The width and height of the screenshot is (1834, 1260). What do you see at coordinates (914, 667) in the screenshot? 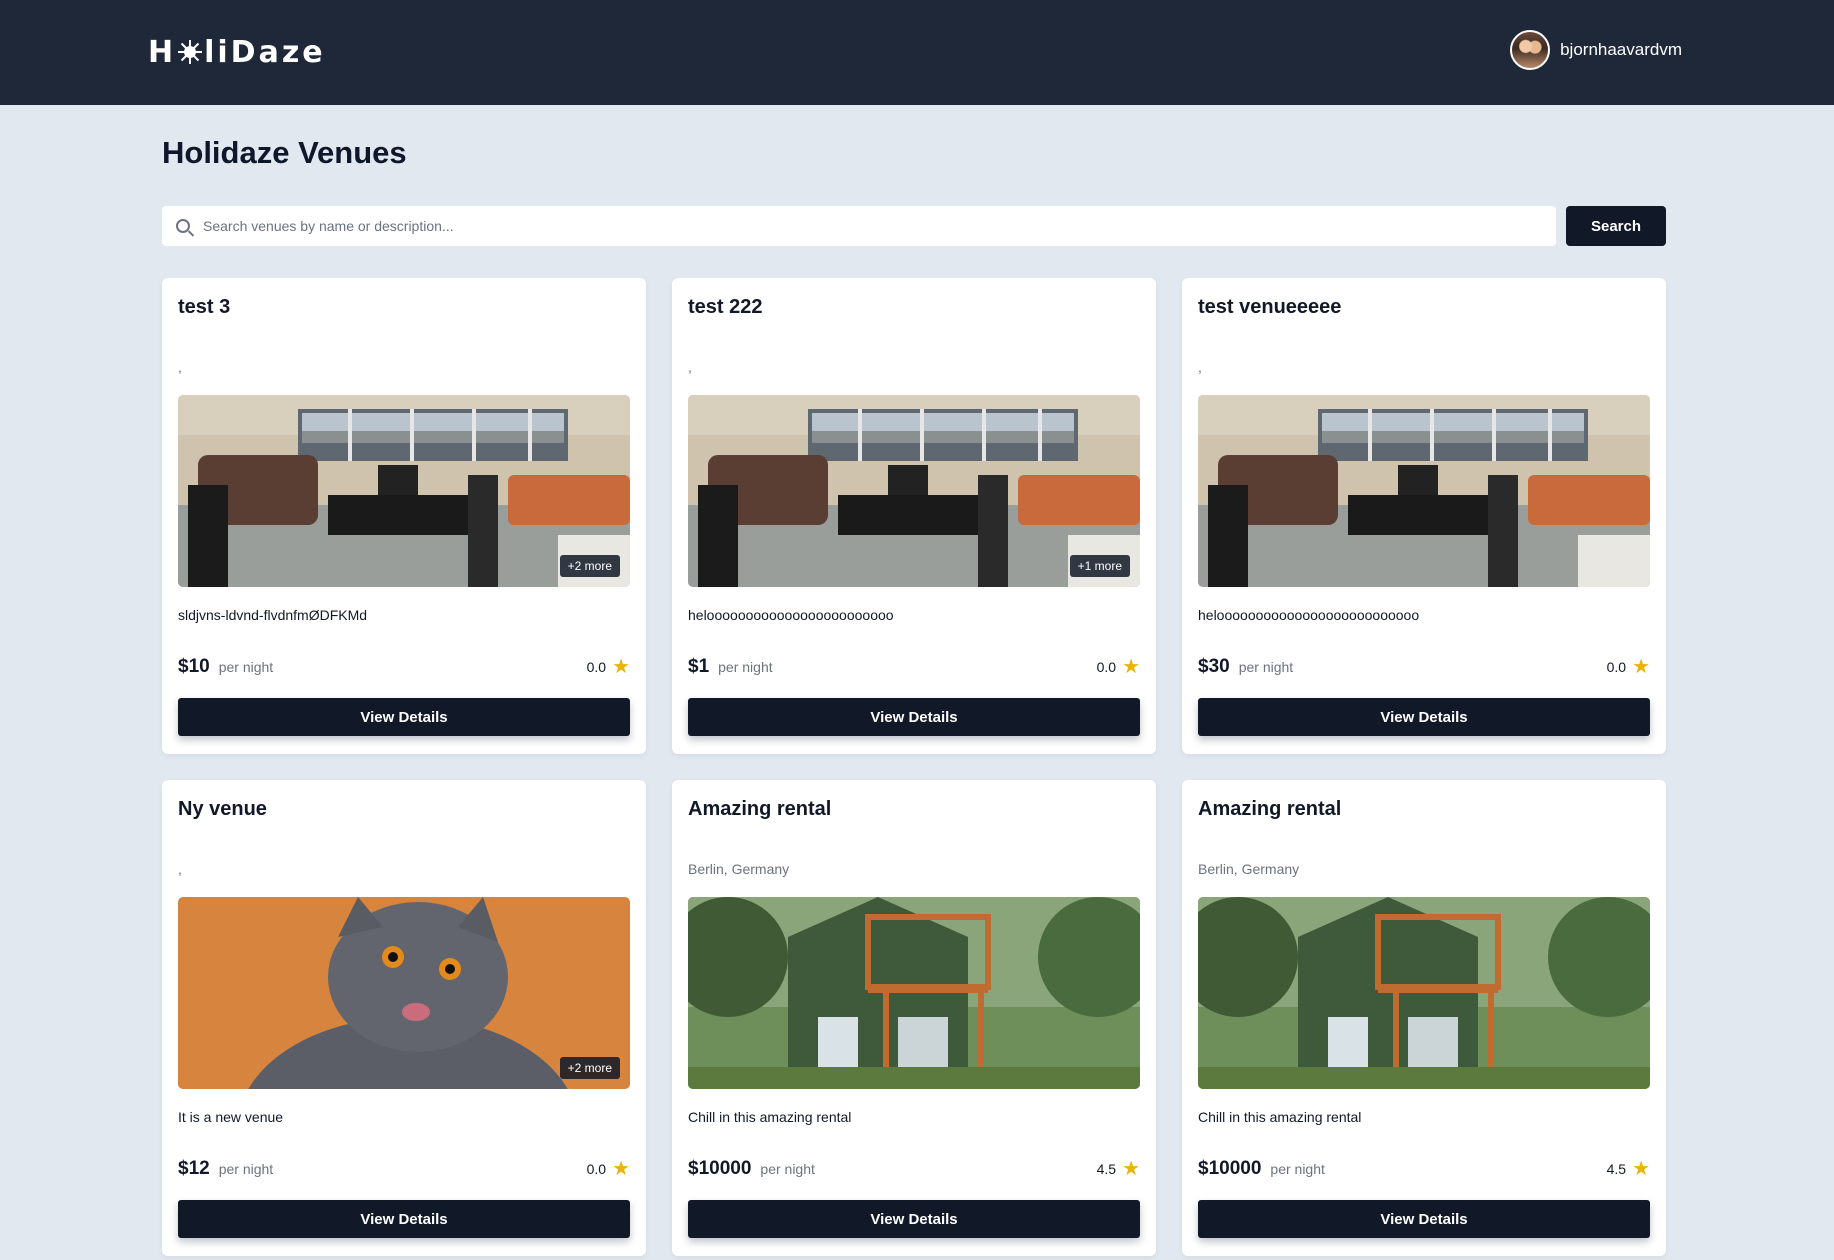
I see `price-row: $1 per night 0.0 ★` at bounding box center [914, 667].